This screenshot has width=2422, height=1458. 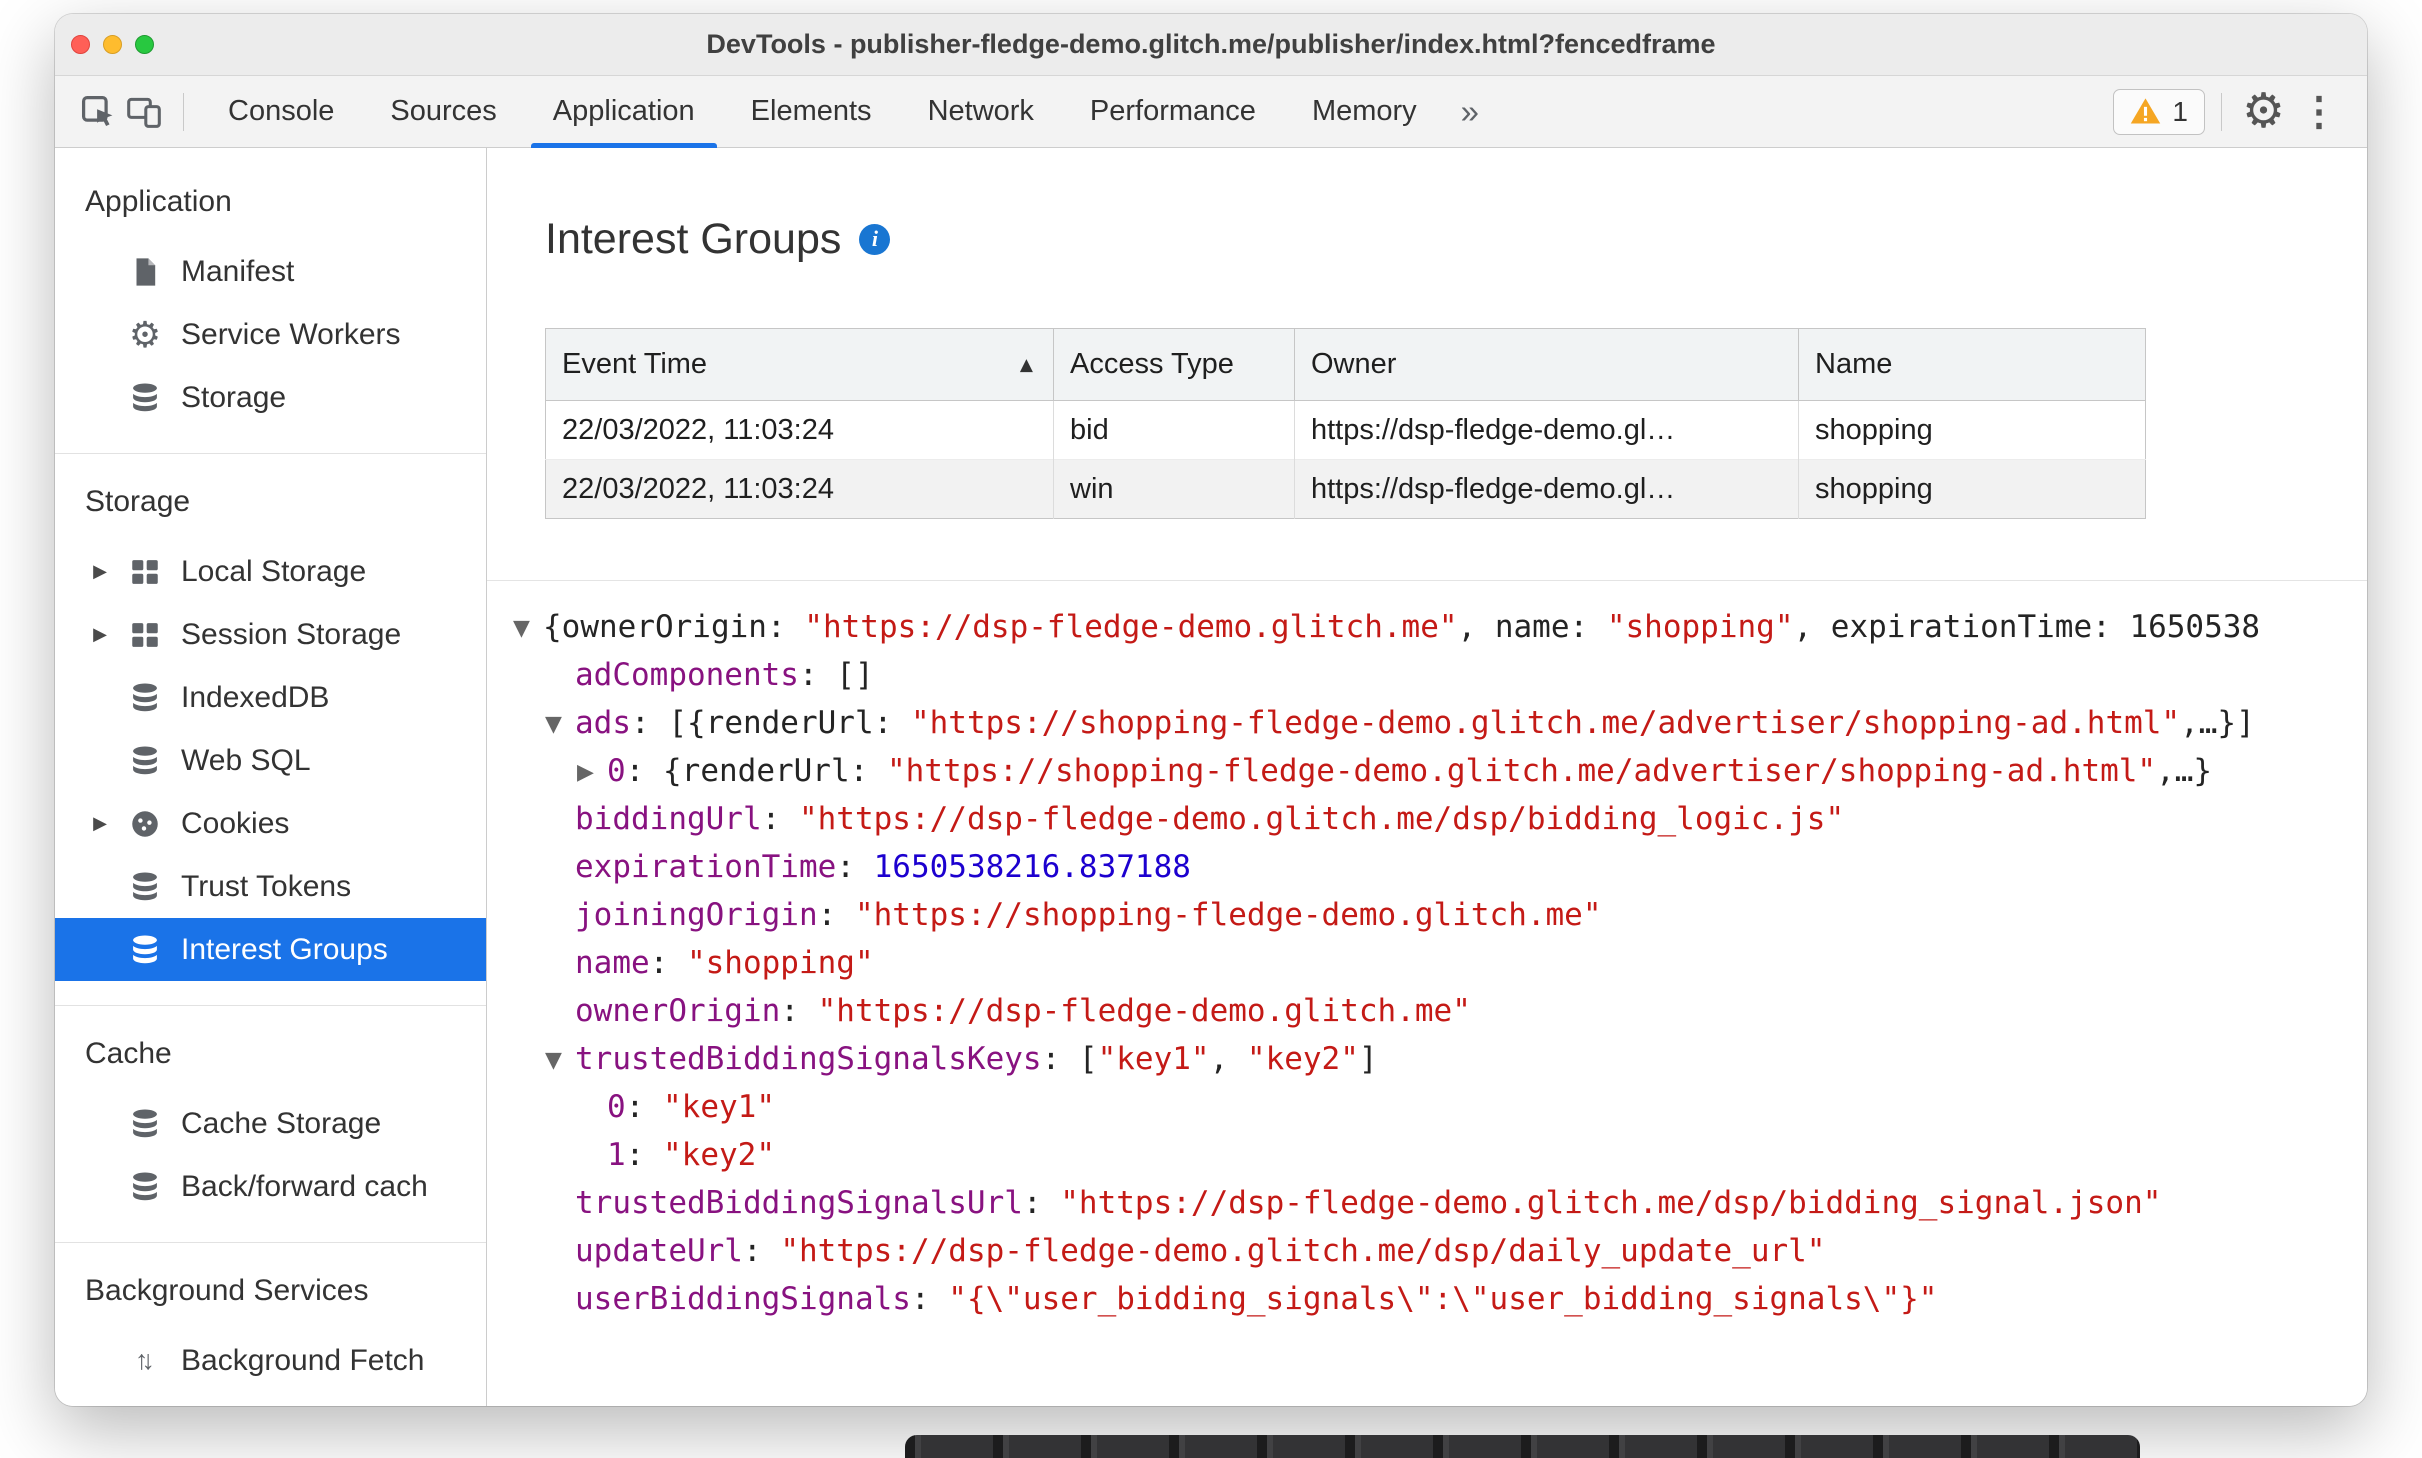 I want to click on sidebar-item-indexeddb: IndexedDB, so click(x=270, y=697).